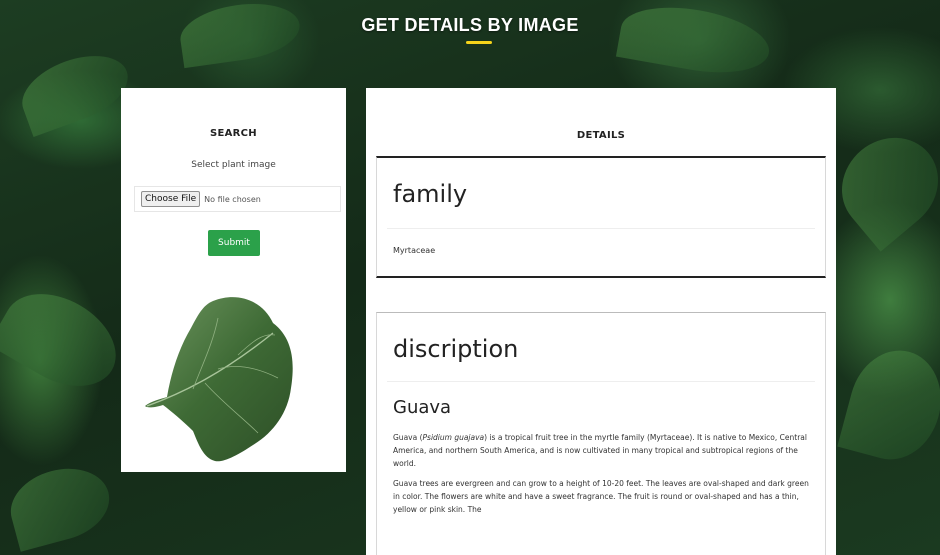  What do you see at coordinates (422, 407) in the screenshot?
I see `plant-name: Guava` at bounding box center [422, 407].